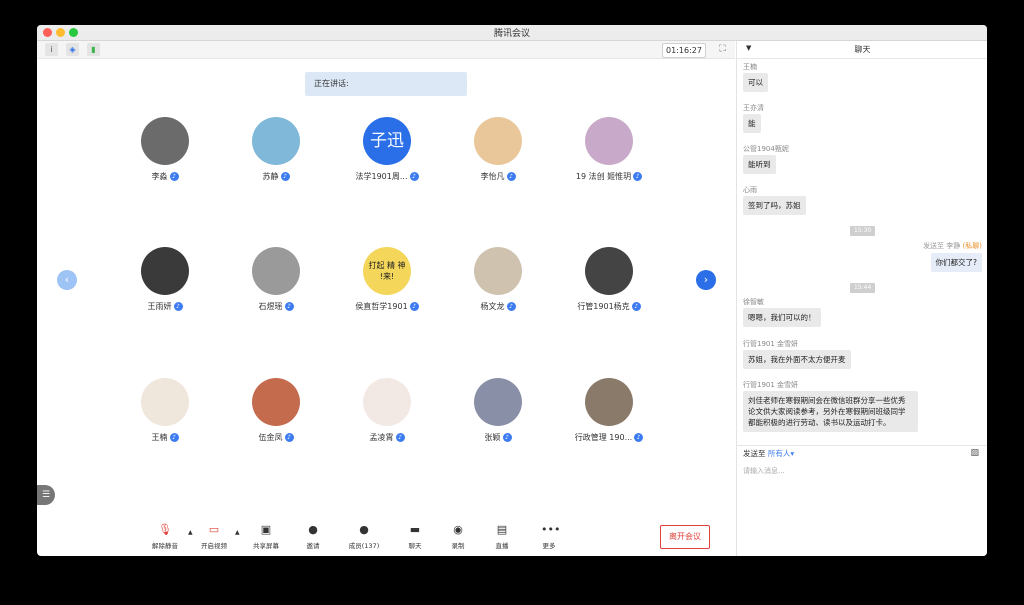 This screenshot has height=605, width=1024. I want to click on more-icon: •••, so click(551, 529).